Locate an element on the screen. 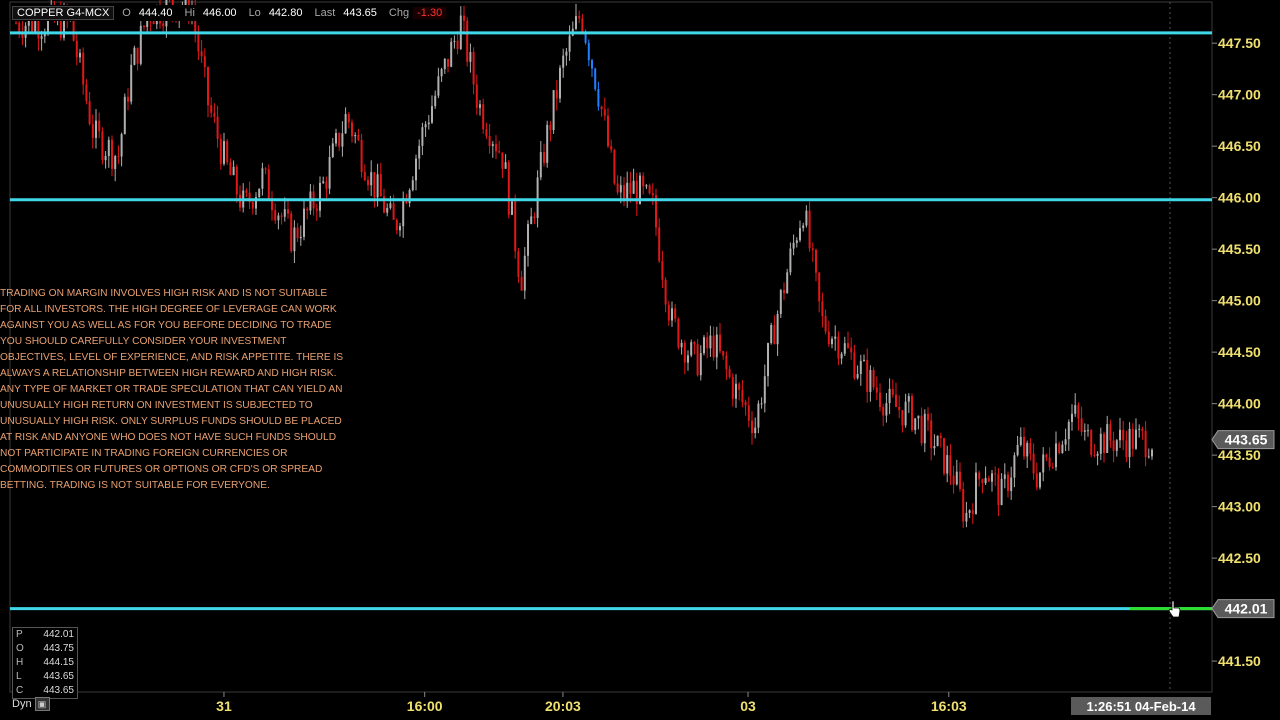 Image resolution: width=1280 pixels, height=720 pixels. y-tick-label: 444.00 is located at coordinates (1239, 404).